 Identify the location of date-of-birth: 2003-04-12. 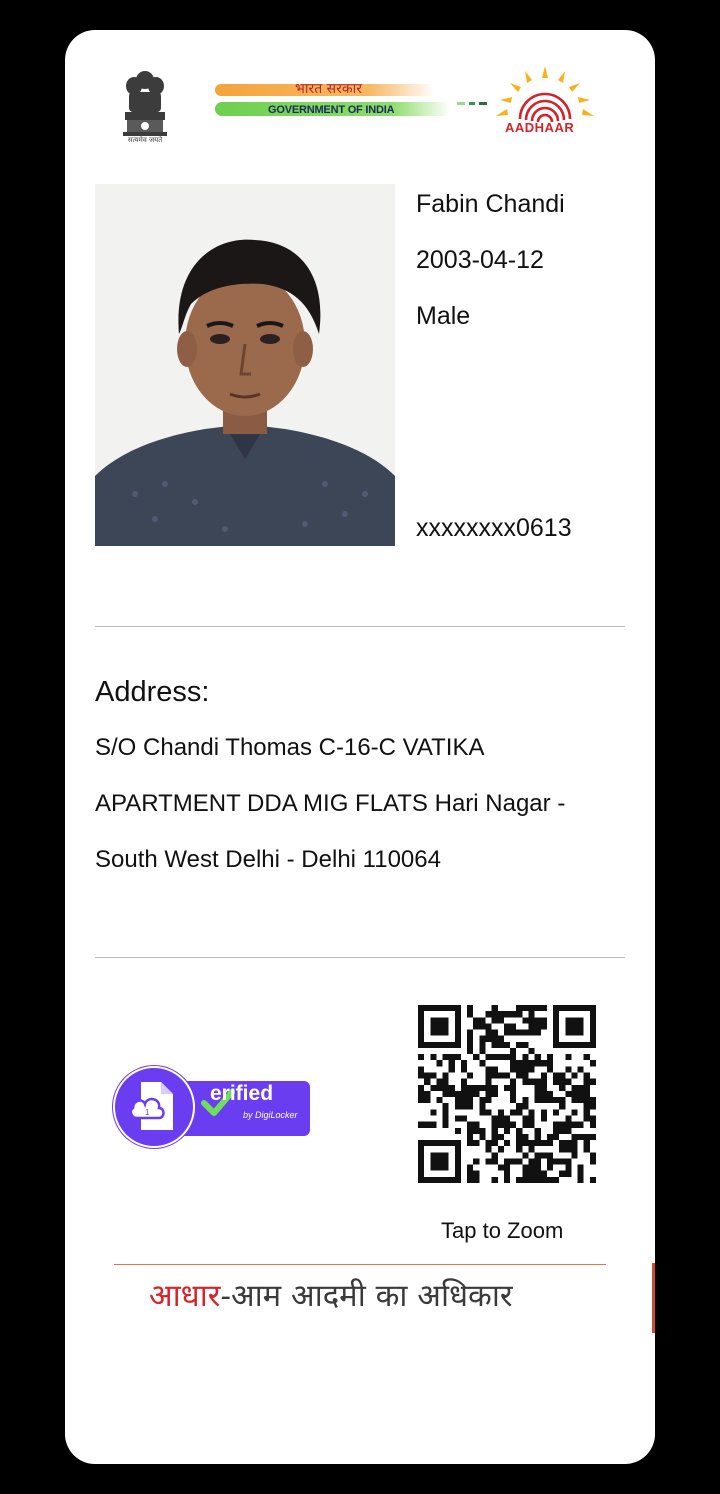
(480, 260).